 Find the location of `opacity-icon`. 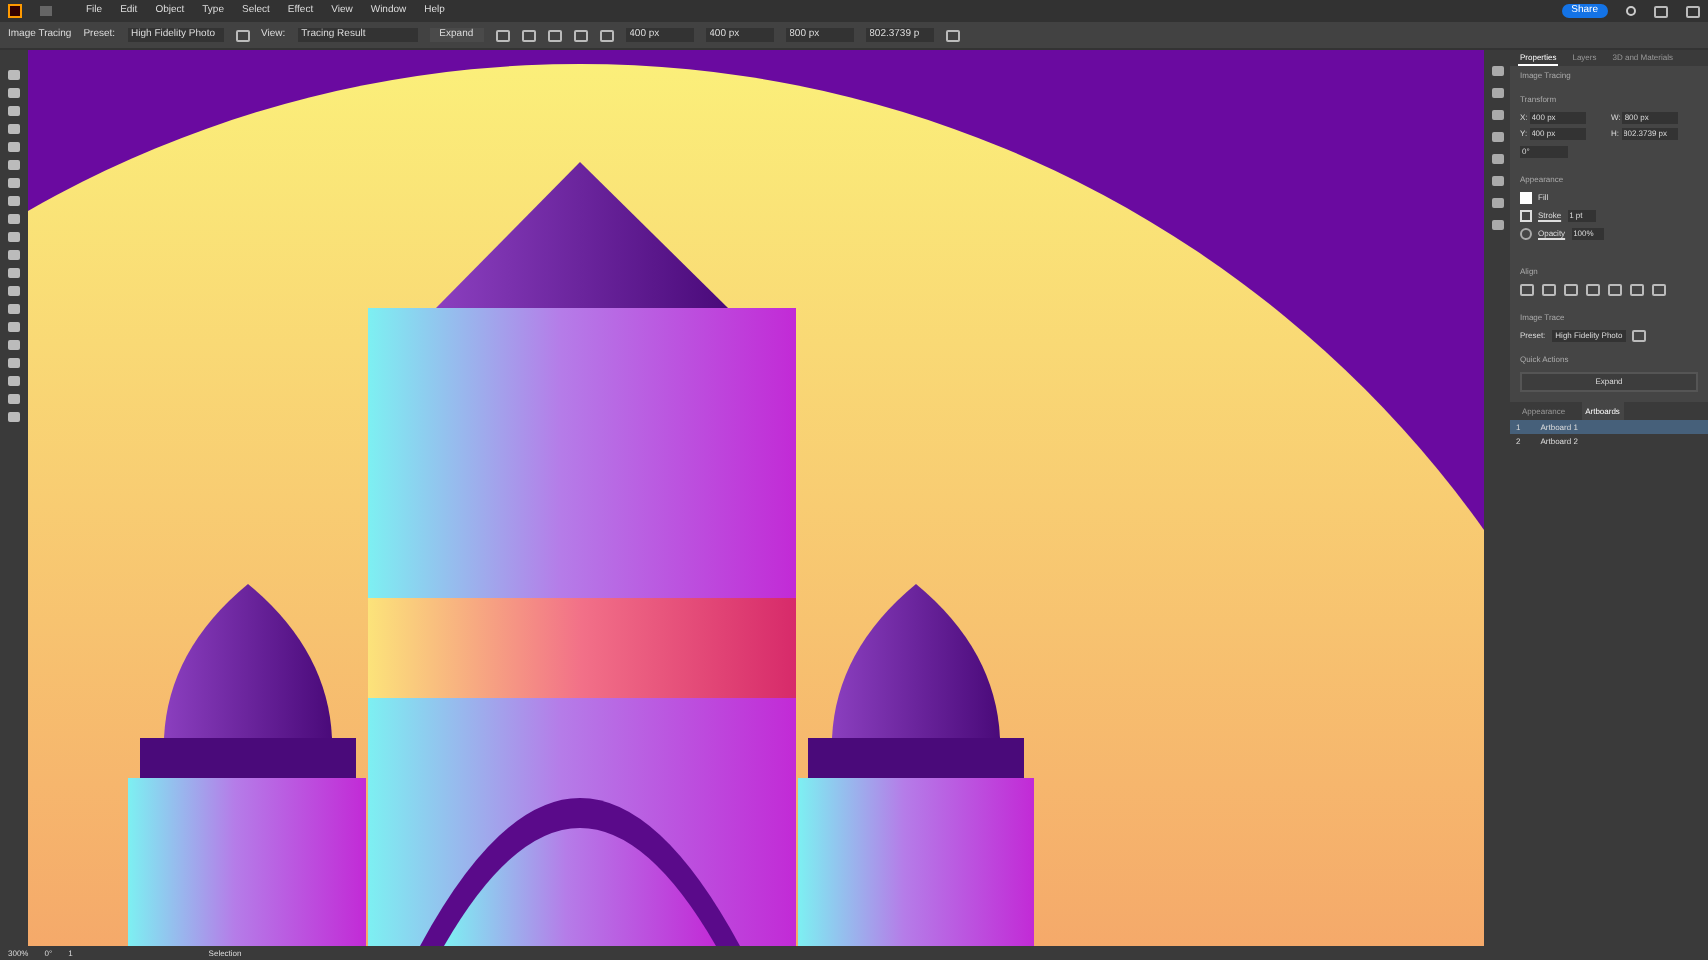

opacity-icon is located at coordinates (1526, 234).